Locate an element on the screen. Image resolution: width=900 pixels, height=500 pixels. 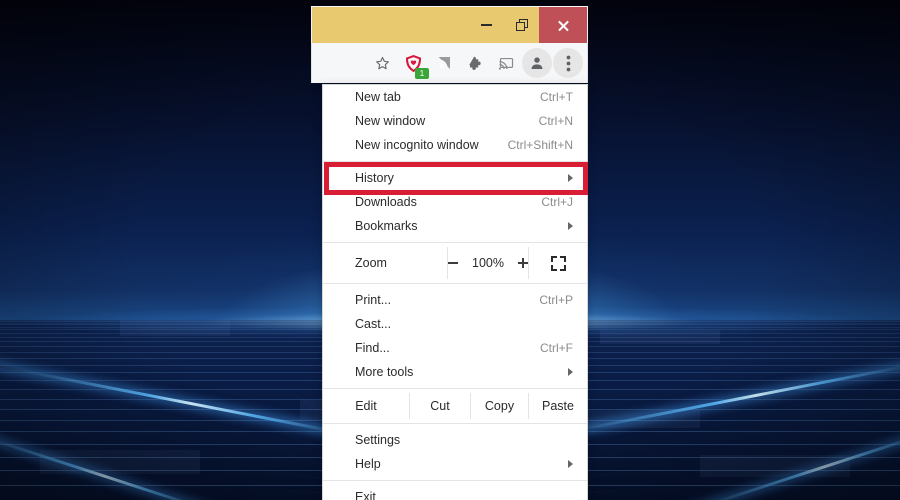
menu-item-accelerator: Ctrl+F is located at coordinates (556, 348).